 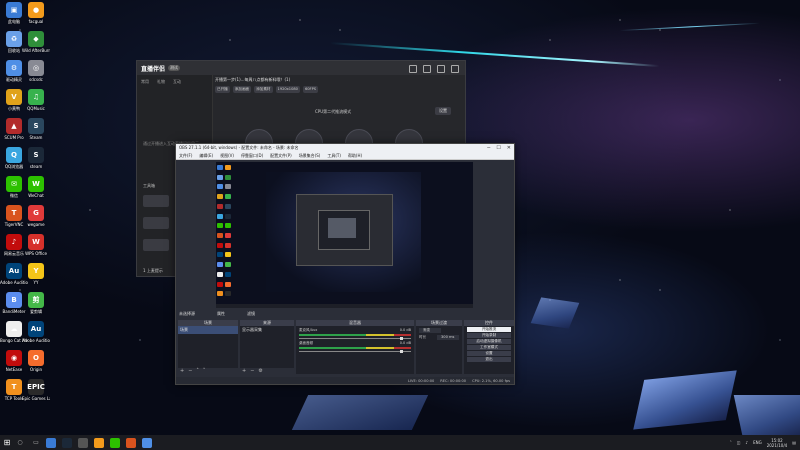 I want to click on start-recording-button: 开始录制, so click(x=489, y=335).